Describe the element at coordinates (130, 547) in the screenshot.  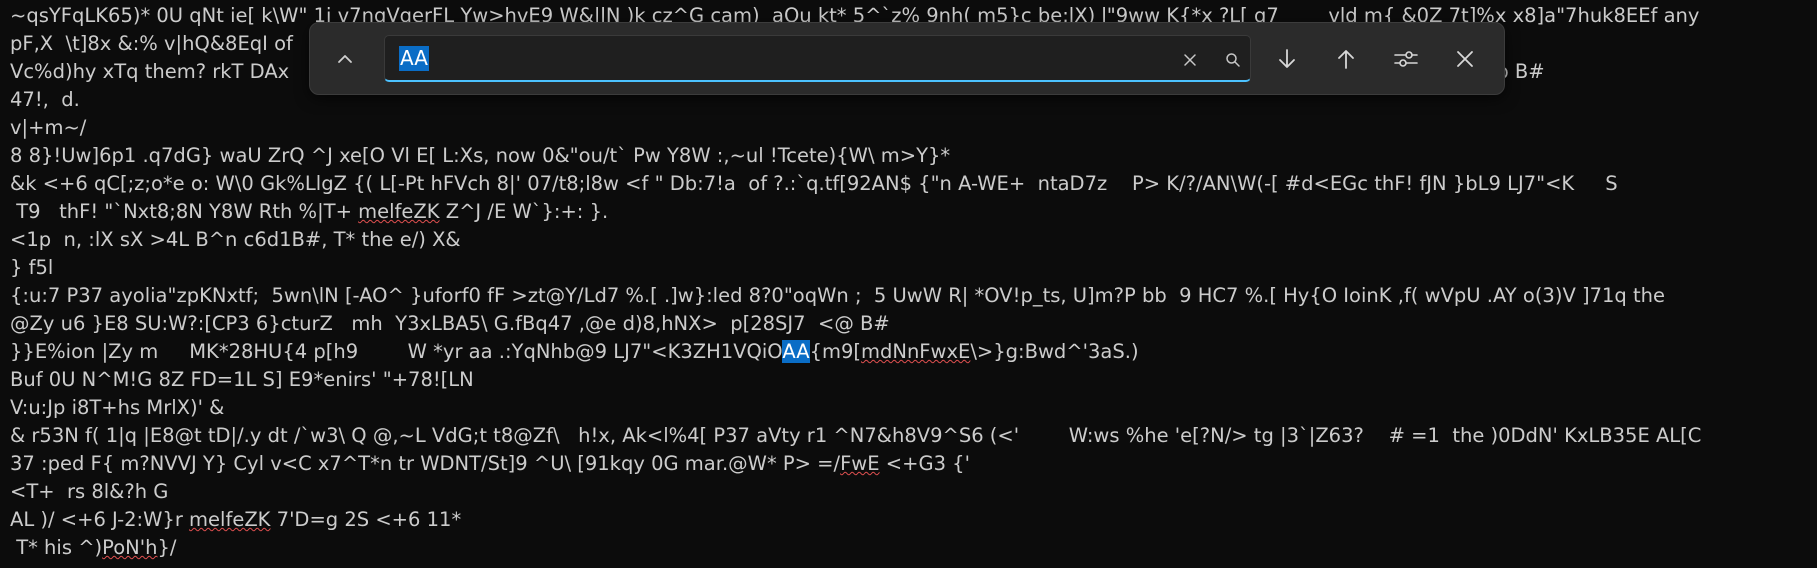
I see `spellcheck-word: PoN'h` at that location.